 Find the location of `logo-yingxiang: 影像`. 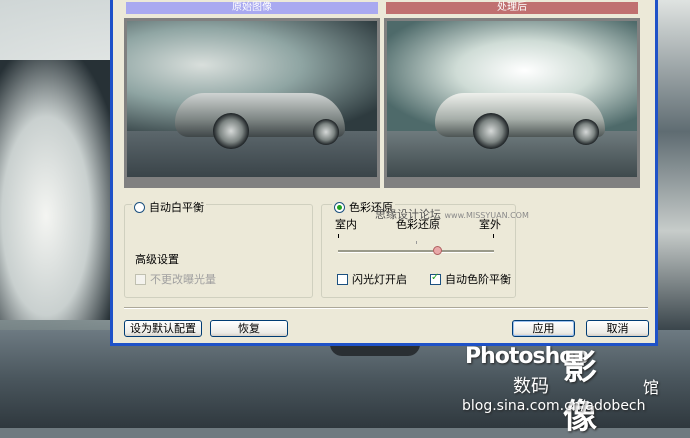

logo-yingxiang: 影像 is located at coordinates (580, 392).